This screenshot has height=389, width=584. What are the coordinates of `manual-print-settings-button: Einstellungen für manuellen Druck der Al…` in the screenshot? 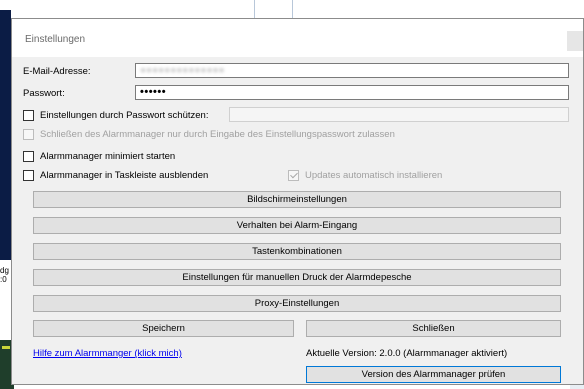 It's located at (297, 277).